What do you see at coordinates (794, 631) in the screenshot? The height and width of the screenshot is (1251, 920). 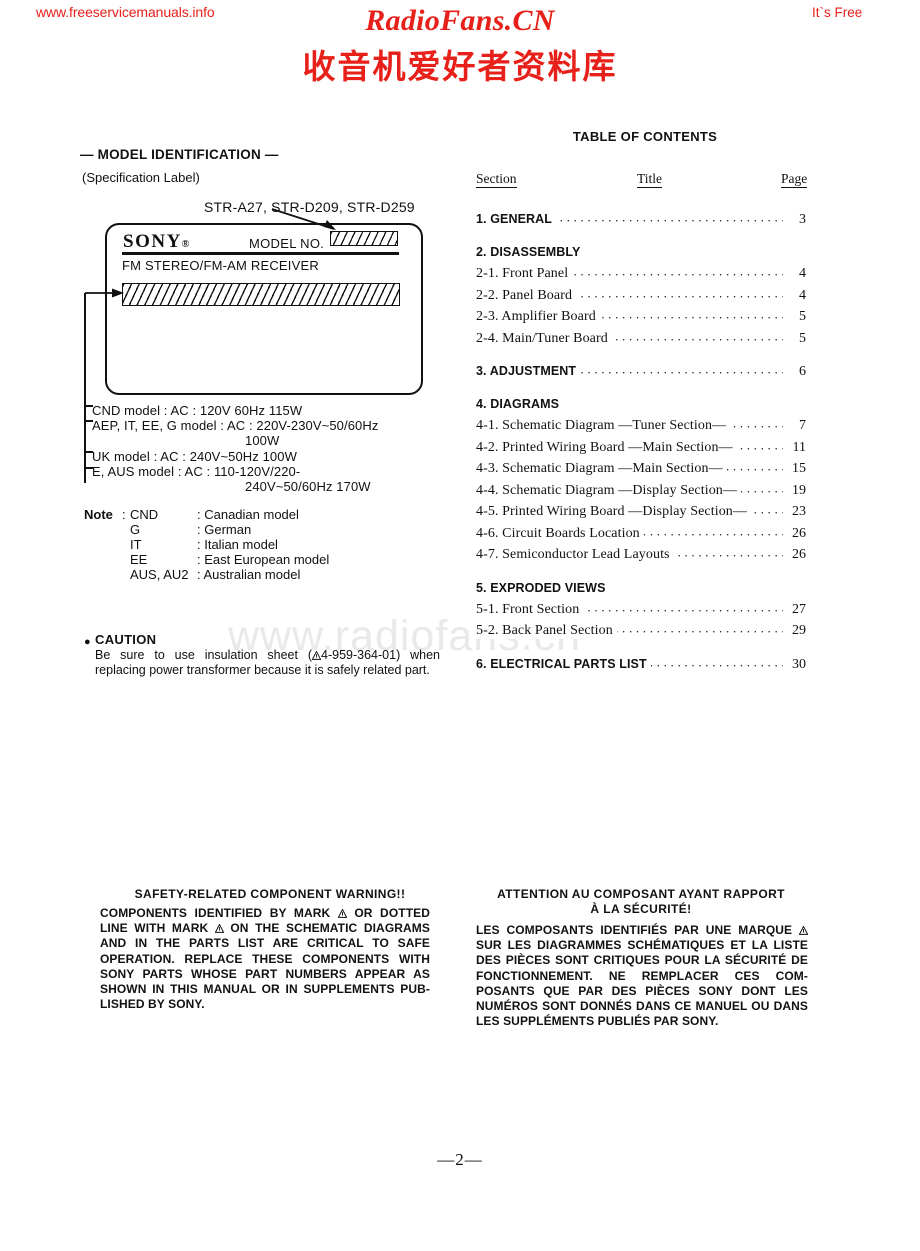 I see `toc-entry-page: 29` at bounding box center [794, 631].